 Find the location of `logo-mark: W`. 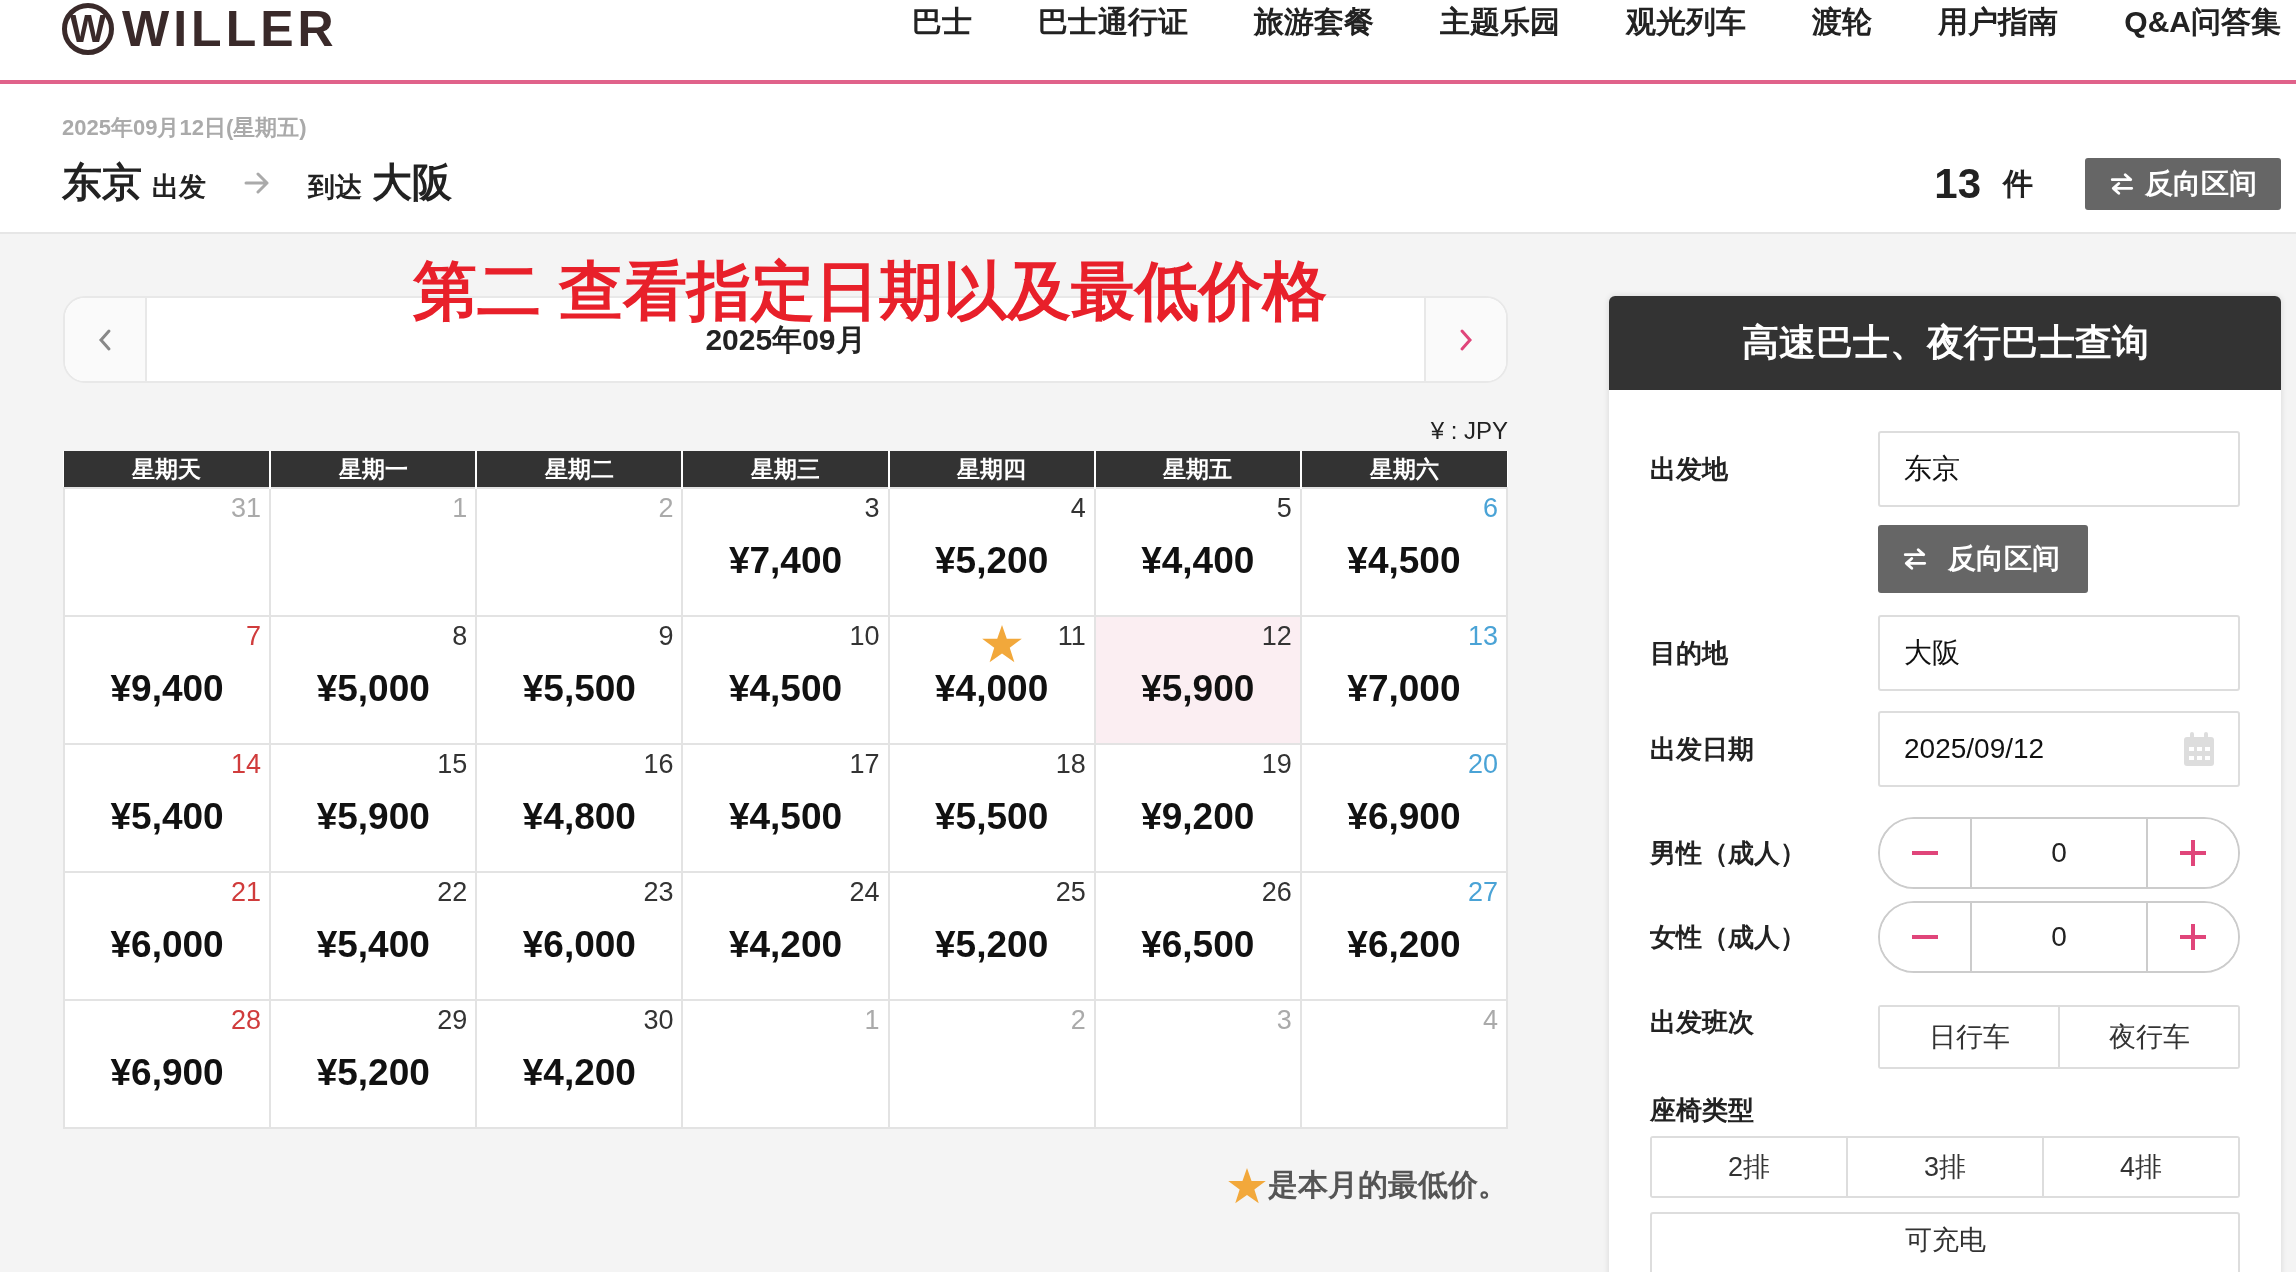

logo-mark: W is located at coordinates (88, 29).